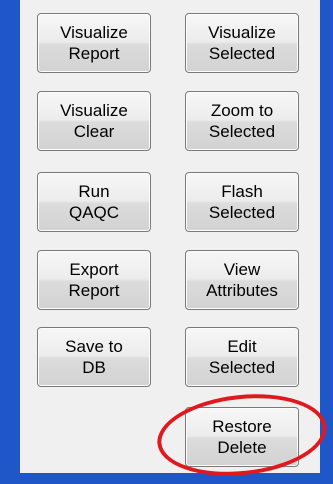 The height and width of the screenshot is (484, 333). Describe the element at coordinates (94, 131) in the screenshot. I see `button-label-line2: Clear` at that location.